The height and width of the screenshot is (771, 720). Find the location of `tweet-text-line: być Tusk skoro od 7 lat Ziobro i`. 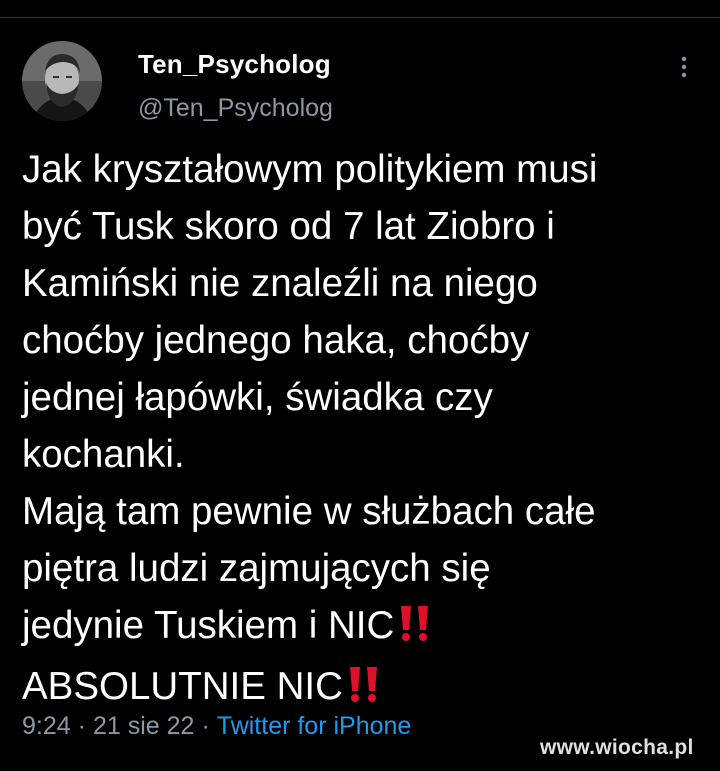

tweet-text-line: być Tusk skoro od 7 lat Ziobro i is located at coordinates (288, 226).